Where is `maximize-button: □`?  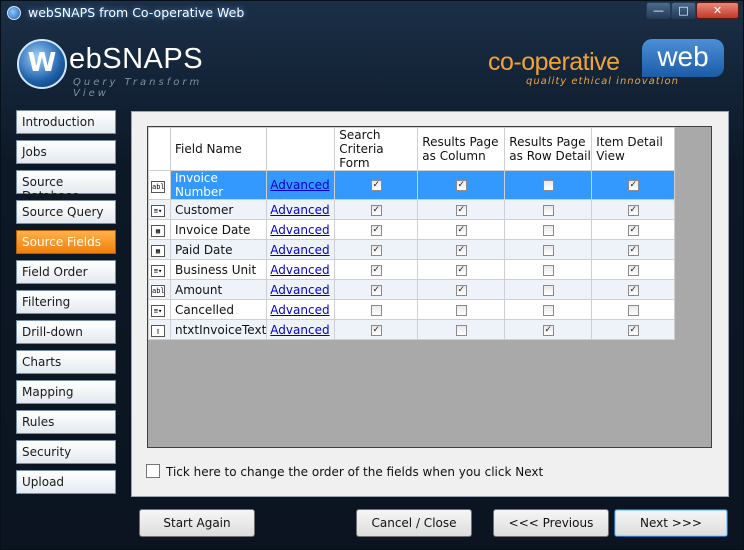
maximize-button: □ is located at coordinates (683, 10).